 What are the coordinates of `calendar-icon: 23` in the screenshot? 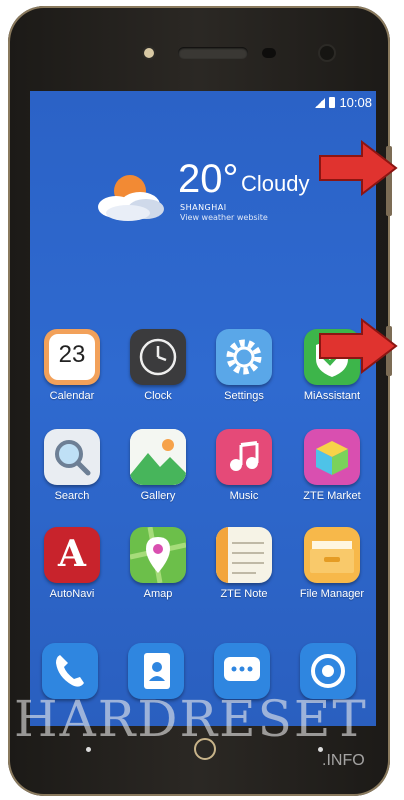 It's located at (72, 357).